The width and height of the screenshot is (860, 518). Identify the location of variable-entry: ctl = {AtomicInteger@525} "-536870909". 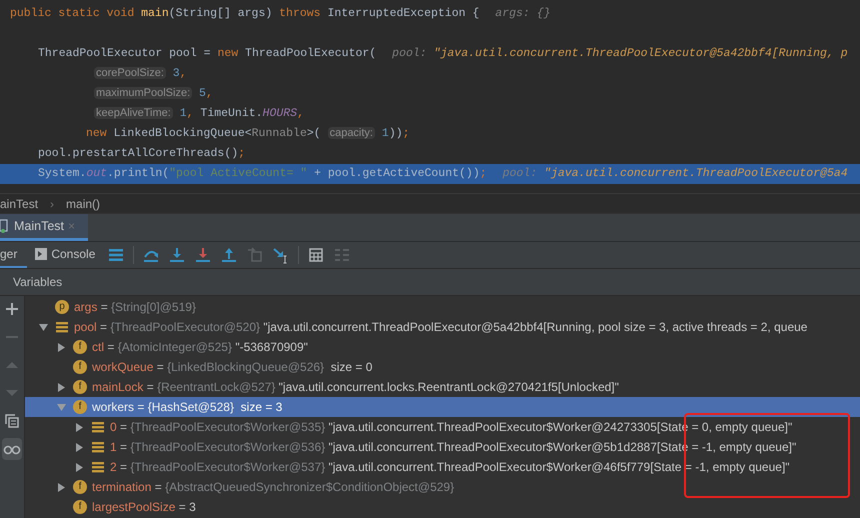
(200, 347).